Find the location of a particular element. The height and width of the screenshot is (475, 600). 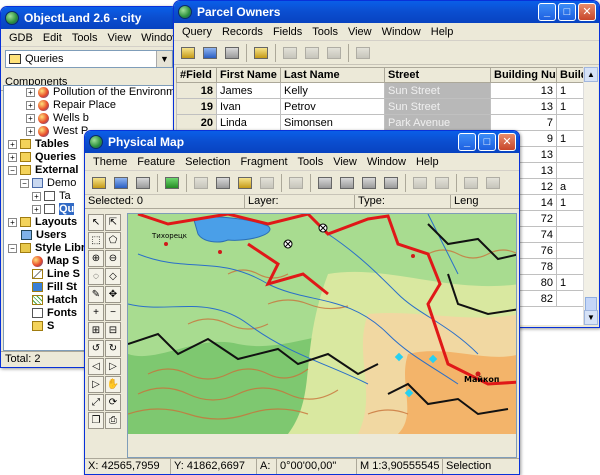

zoom-extent-icon: ⊟ is located at coordinates (113, 330).